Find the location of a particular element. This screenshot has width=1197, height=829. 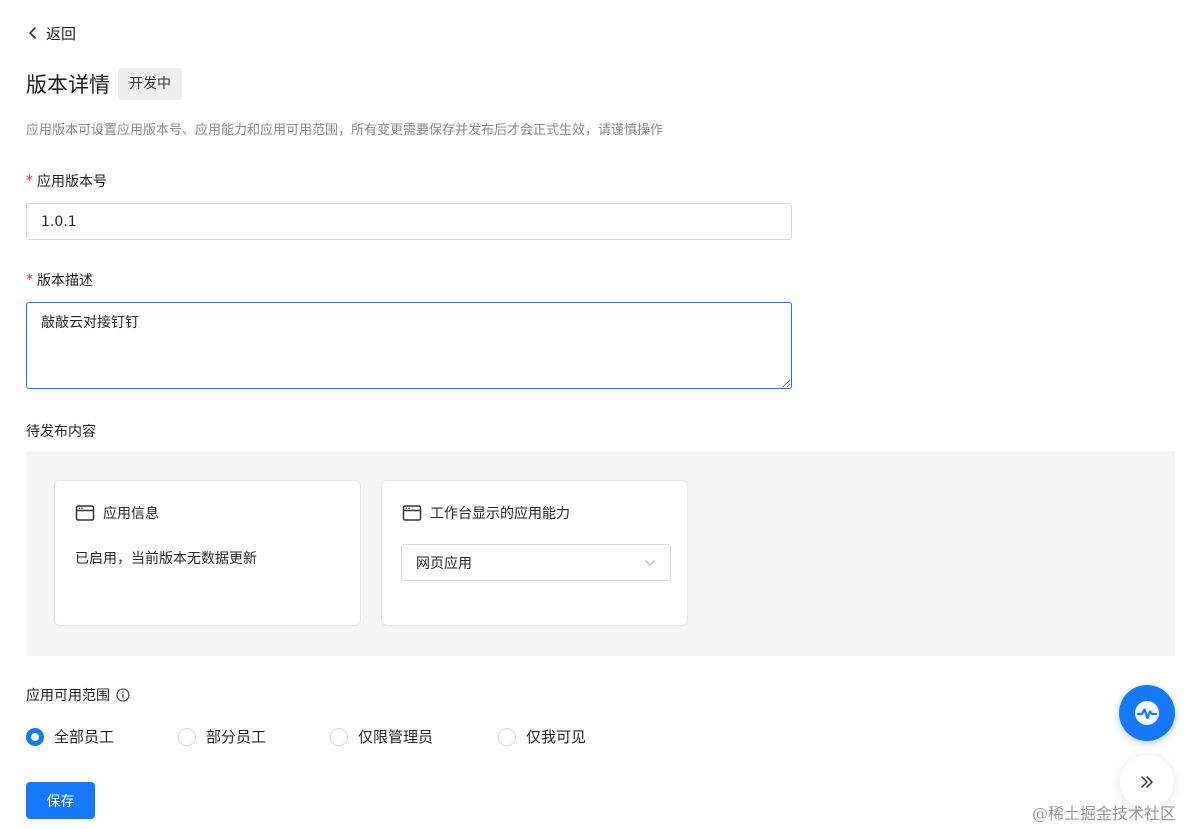

capability-select-value: 网页应用 is located at coordinates (444, 563).